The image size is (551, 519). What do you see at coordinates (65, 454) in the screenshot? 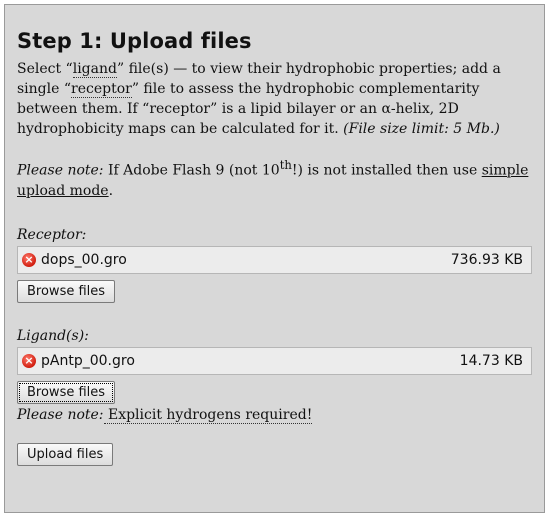
I see `upload-files-button: Upload files` at bounding box center [65, 454].